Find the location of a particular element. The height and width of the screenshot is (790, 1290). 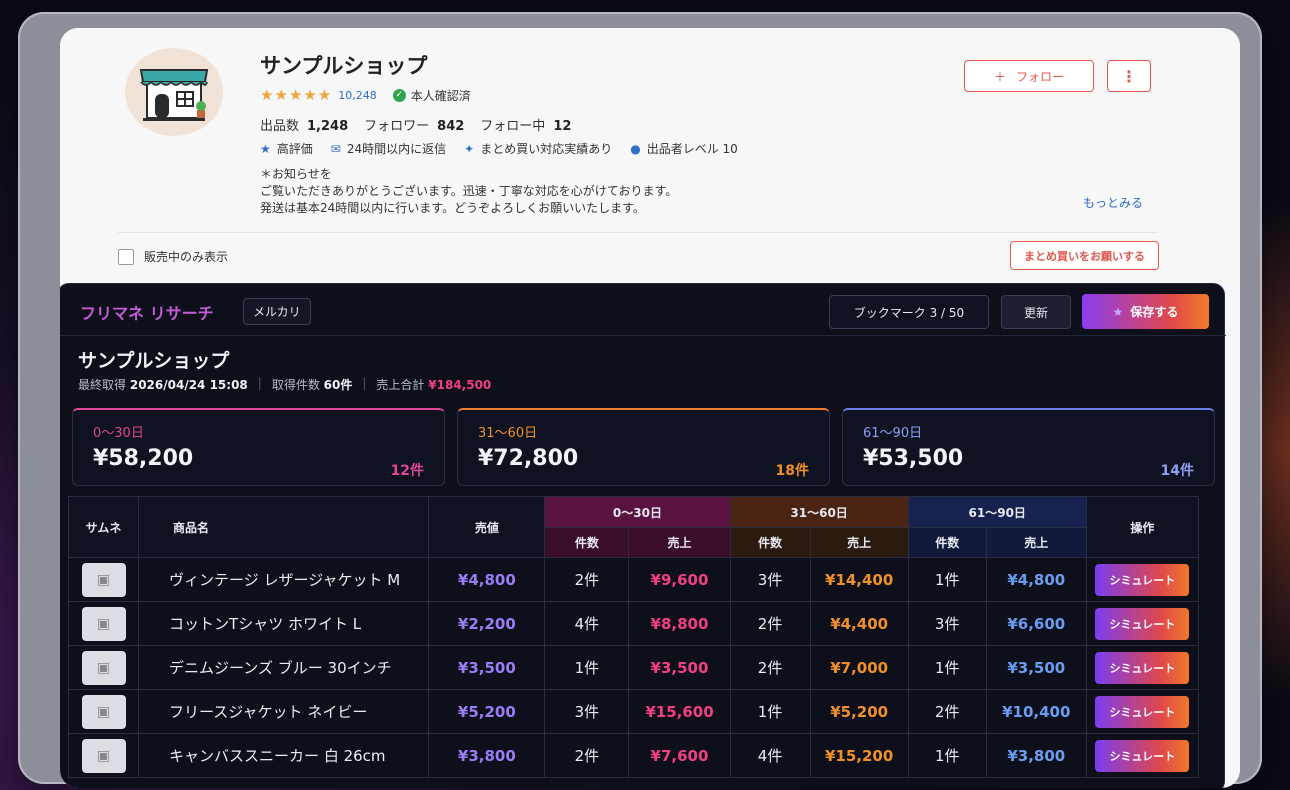

kebab-icon: ⋮ is located at coordinates (1129, 76).